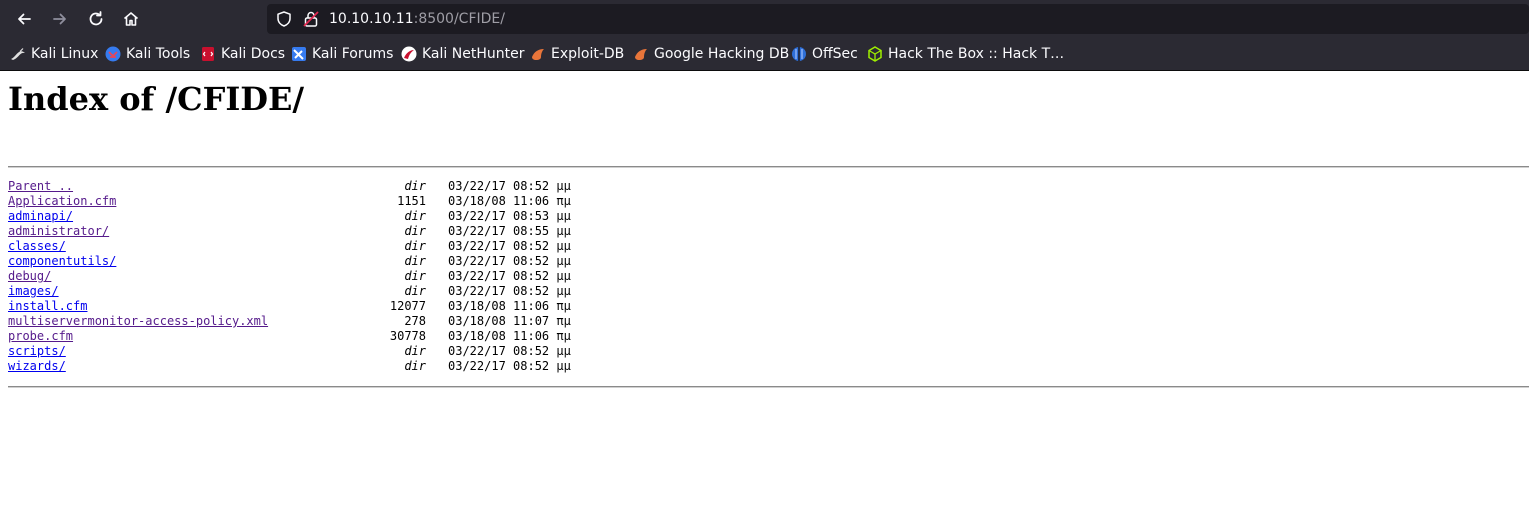 This screenshot has width=1529, height=532. I want to click on bookmark-label: Exploit-DB, so click(588, 54).